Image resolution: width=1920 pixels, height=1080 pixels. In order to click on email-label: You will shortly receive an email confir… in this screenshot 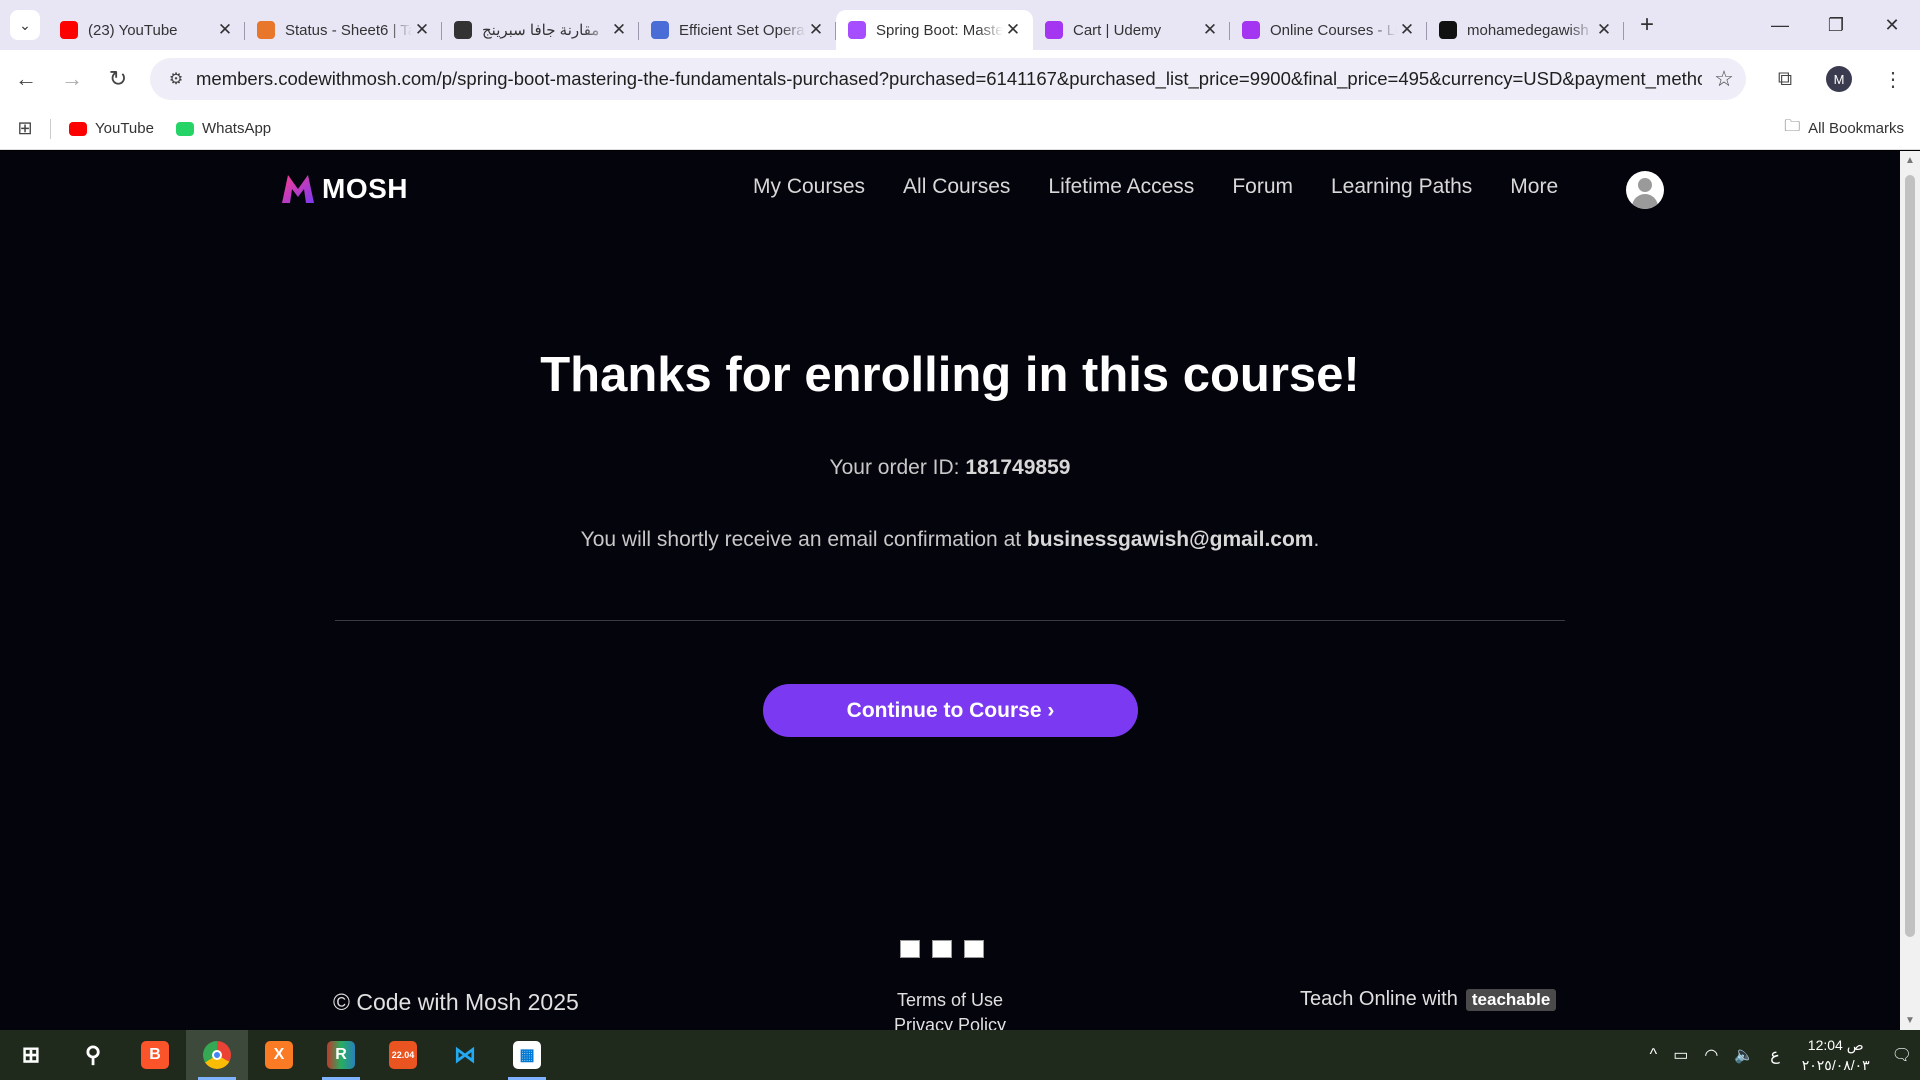, I will do `click(803, 539)`.